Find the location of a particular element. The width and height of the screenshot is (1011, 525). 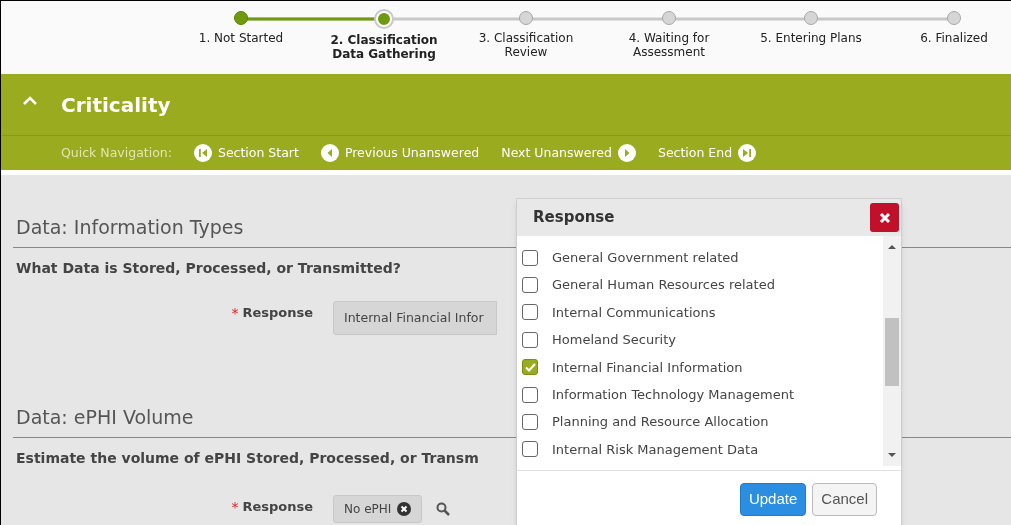

question-text: Estimate the volume of ePHI Stored, Processed, or Transm is located at coordinates (247, 458).